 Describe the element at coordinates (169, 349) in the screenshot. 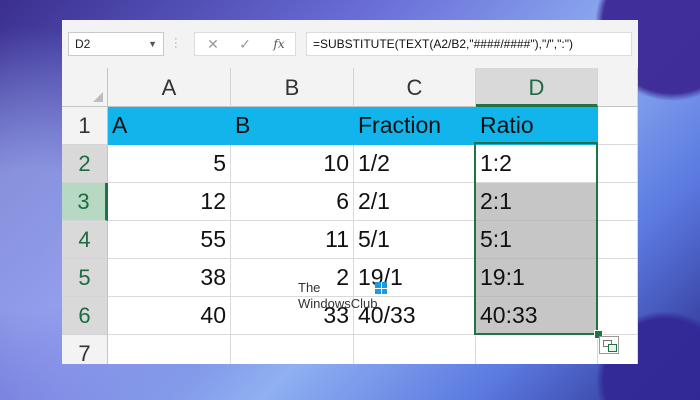

I see `cell-a7` at that location.